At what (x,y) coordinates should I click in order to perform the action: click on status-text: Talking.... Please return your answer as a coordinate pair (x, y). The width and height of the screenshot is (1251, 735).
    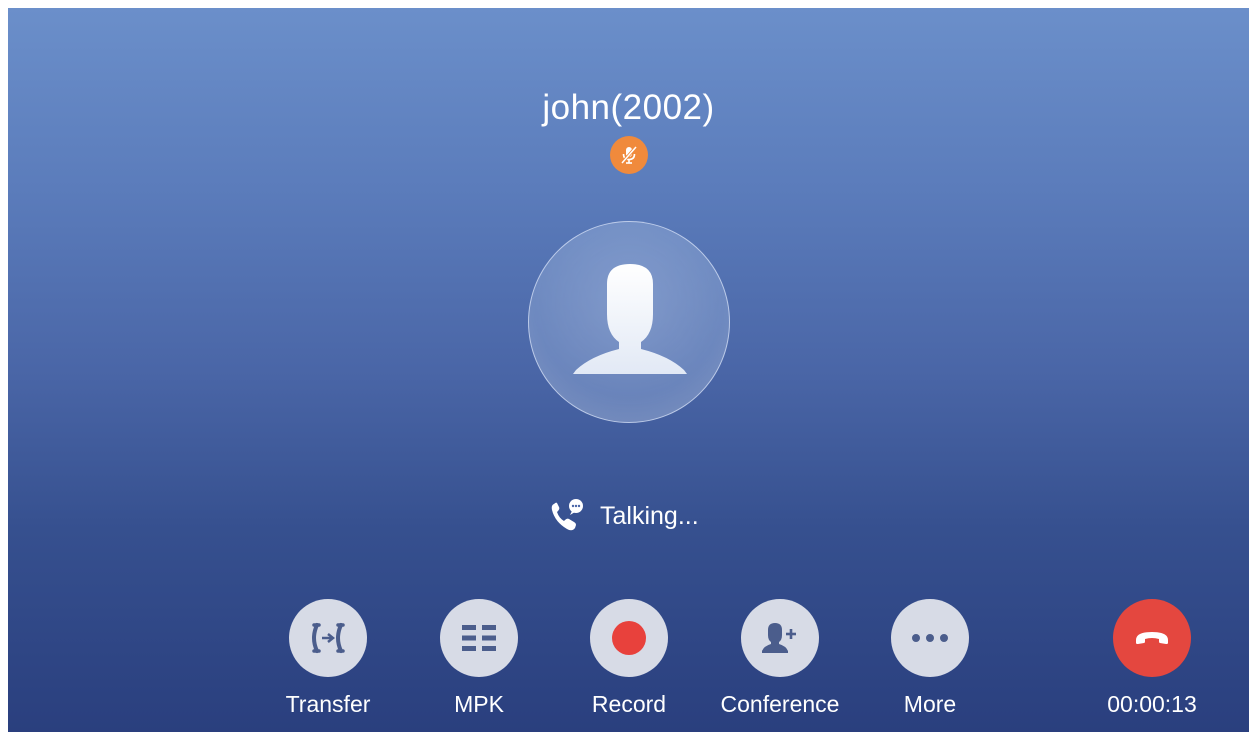
    Looking at the image, I should click on (649, 515).